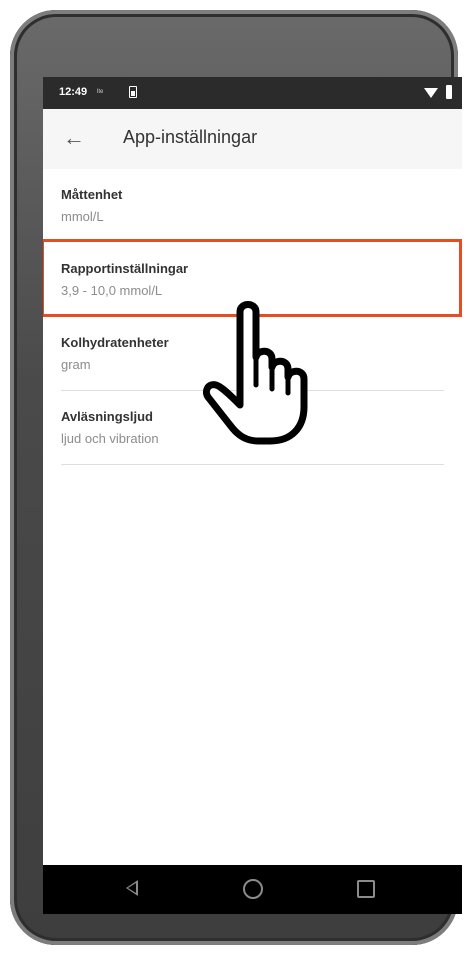 The image size is (468, 955). What do you see at coordinates (252, 280) in the screenshot?
I see `setting-item-rapportinstallningar: Rapportinställningar 3,9 - 10,0 mmol/L` at bounding box center [252, 280].